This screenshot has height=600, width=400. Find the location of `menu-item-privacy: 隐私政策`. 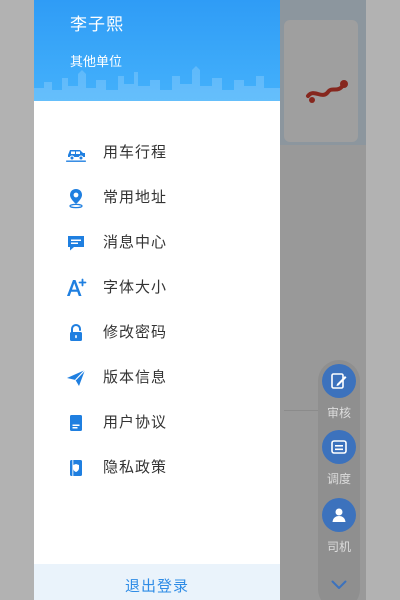

menu-item-privacy: 隐私政策 is located at coordinates (157, 467).